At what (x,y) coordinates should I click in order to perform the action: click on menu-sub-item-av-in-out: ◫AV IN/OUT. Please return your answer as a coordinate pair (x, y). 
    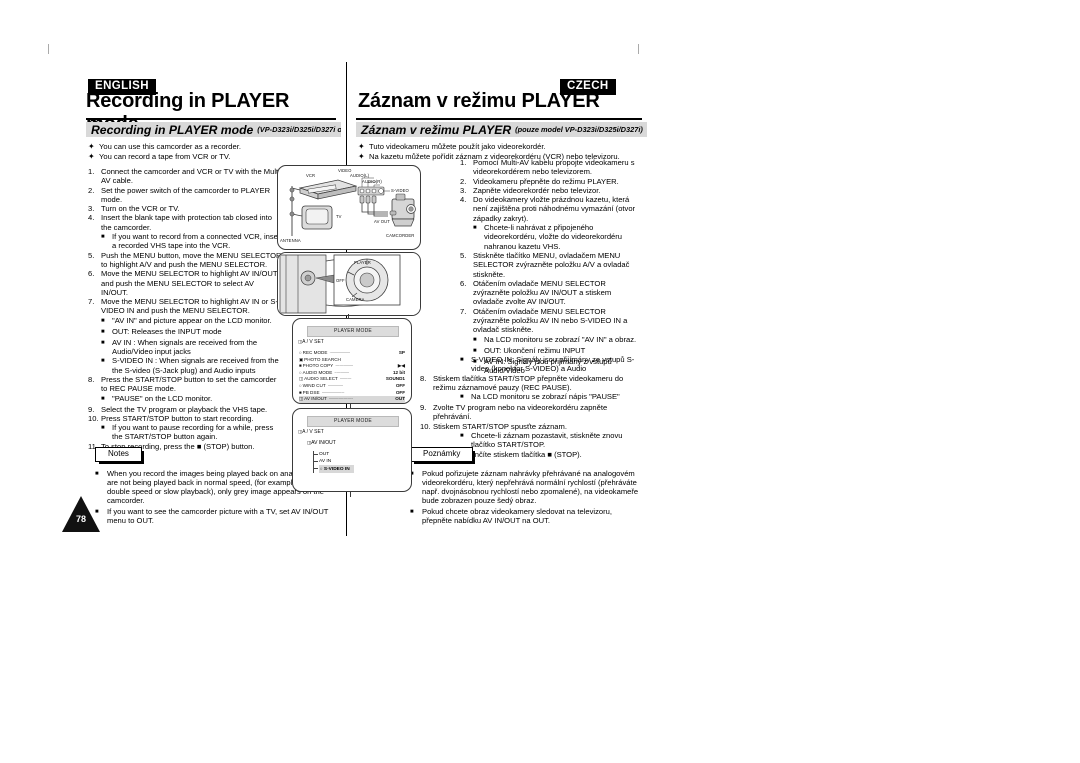
    Looking at the image, I should click on (321, 443).